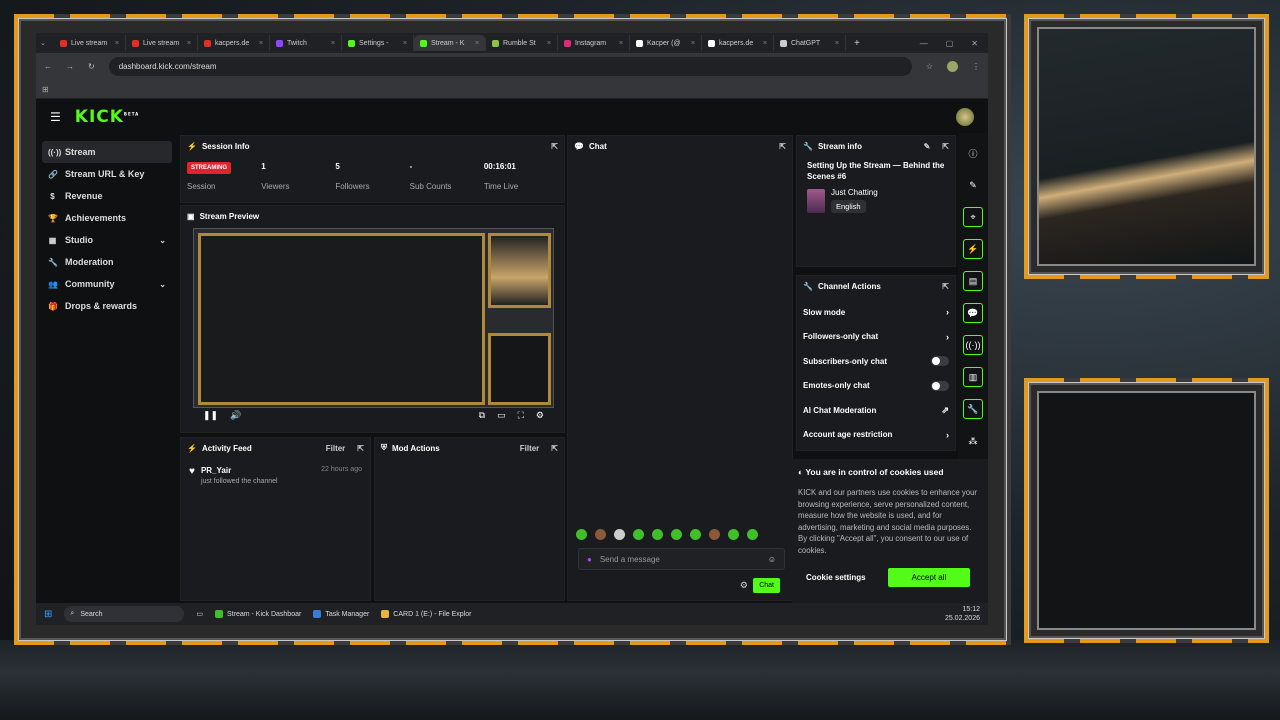  Describe the element at coordinates (48, 614) in the screenshot. I see `windows-start-icon: ⊞` at that location.